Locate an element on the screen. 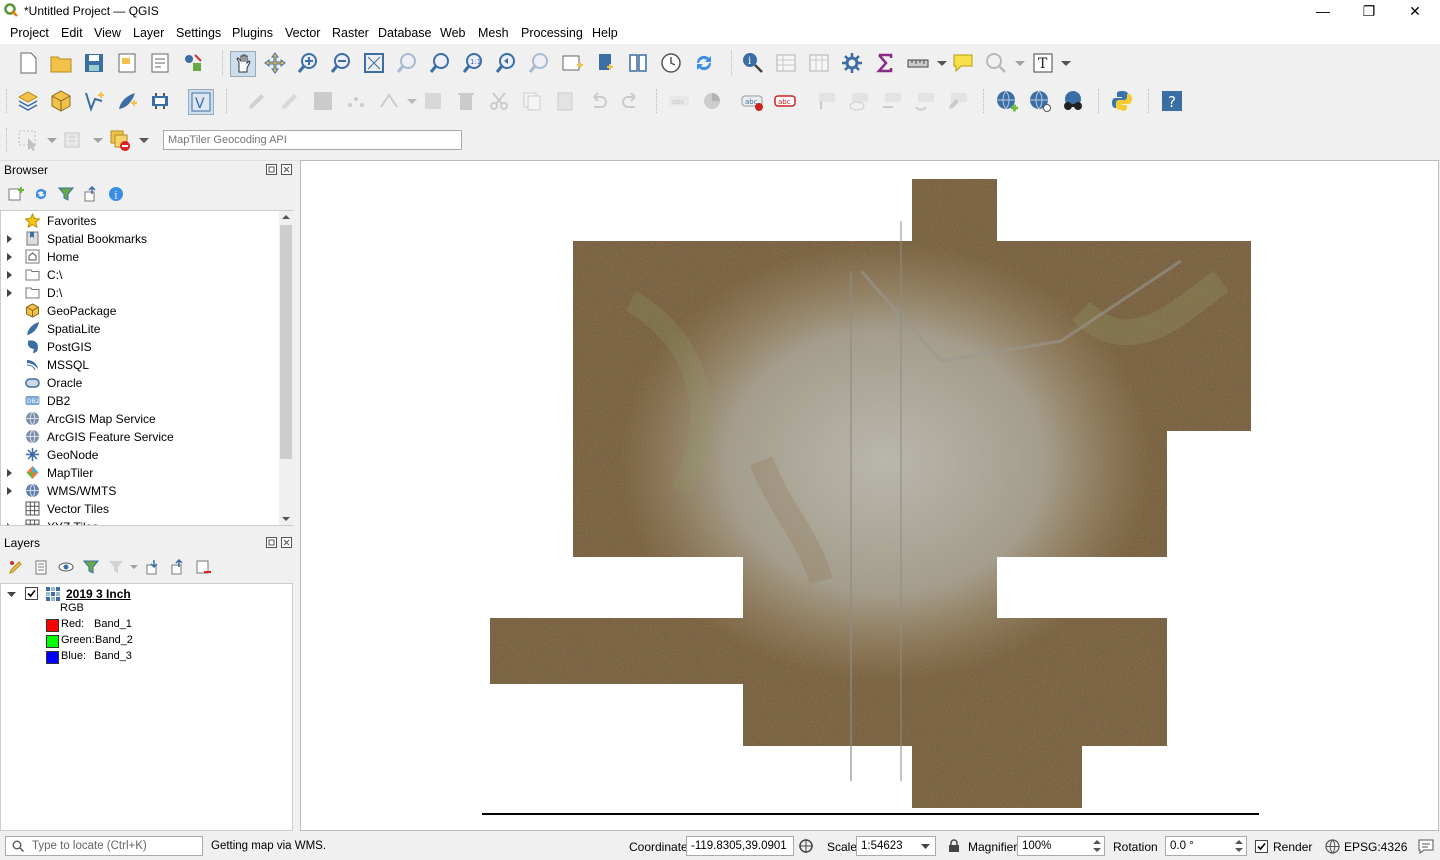  browser-item: Home is located at coordinates (141, 257).